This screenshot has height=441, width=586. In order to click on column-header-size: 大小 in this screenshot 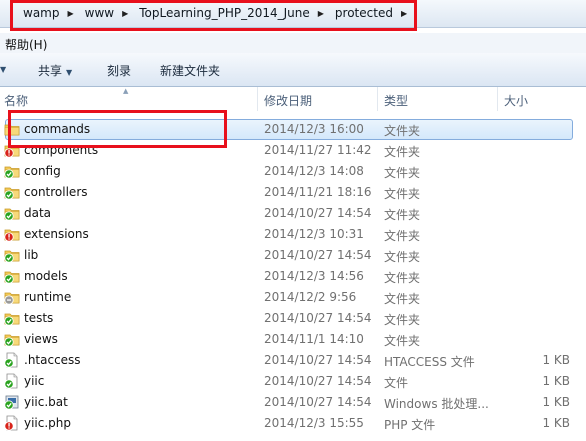, I will do `click(516, 100)`.